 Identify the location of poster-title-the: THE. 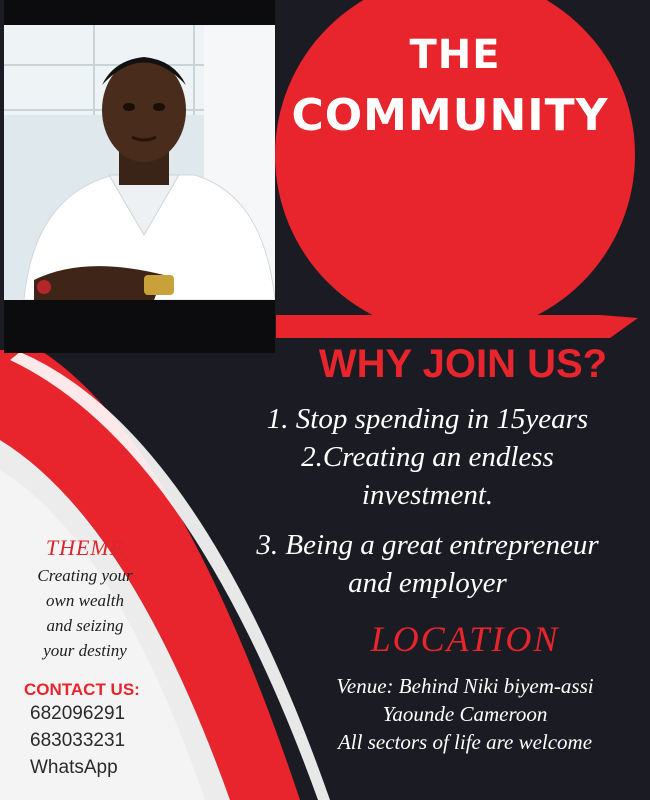
(455, 55).